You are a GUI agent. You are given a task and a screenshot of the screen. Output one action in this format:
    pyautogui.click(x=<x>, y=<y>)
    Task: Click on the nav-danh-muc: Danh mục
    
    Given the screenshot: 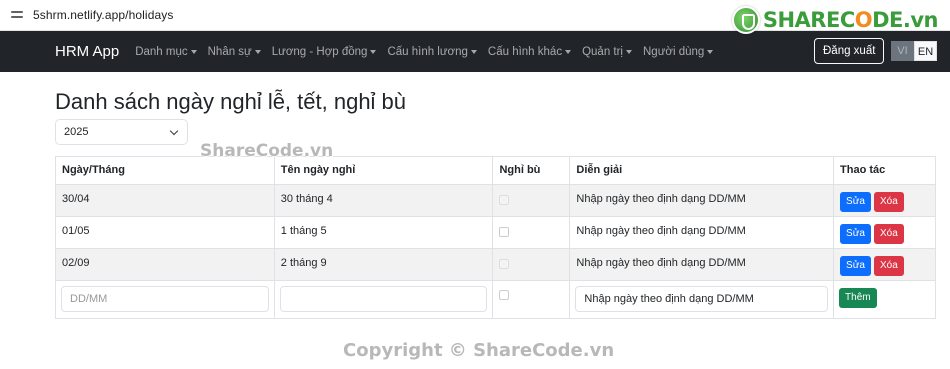 What is the action you would take?
    pyautogui.click(x=166, y=52)
    